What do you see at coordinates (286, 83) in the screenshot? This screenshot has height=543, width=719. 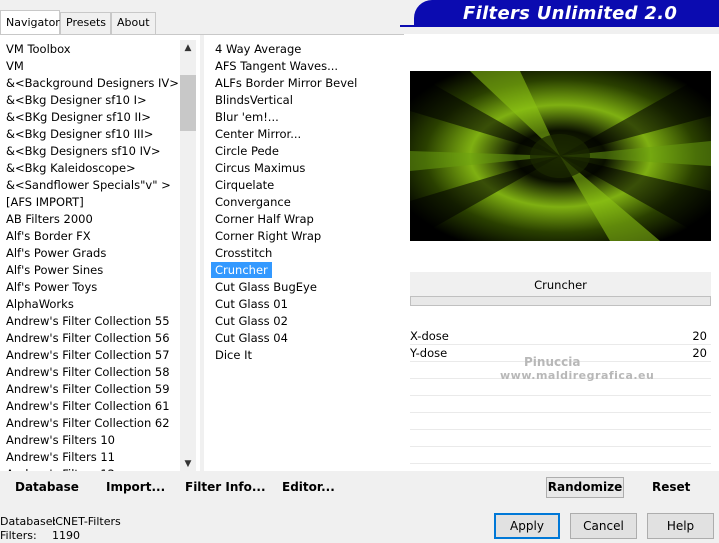 I see `filter-item-label: ALFs Border Mirror Bevel` at bounding box center [286, 83].